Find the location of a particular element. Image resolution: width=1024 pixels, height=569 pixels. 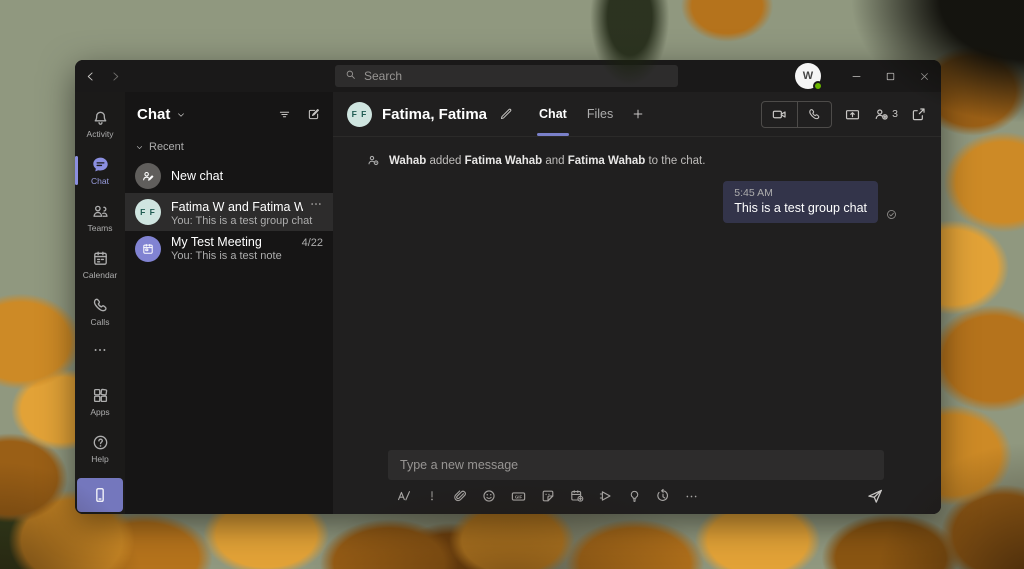

rail-item-chat: Chat is located at coordinates (100, 170).